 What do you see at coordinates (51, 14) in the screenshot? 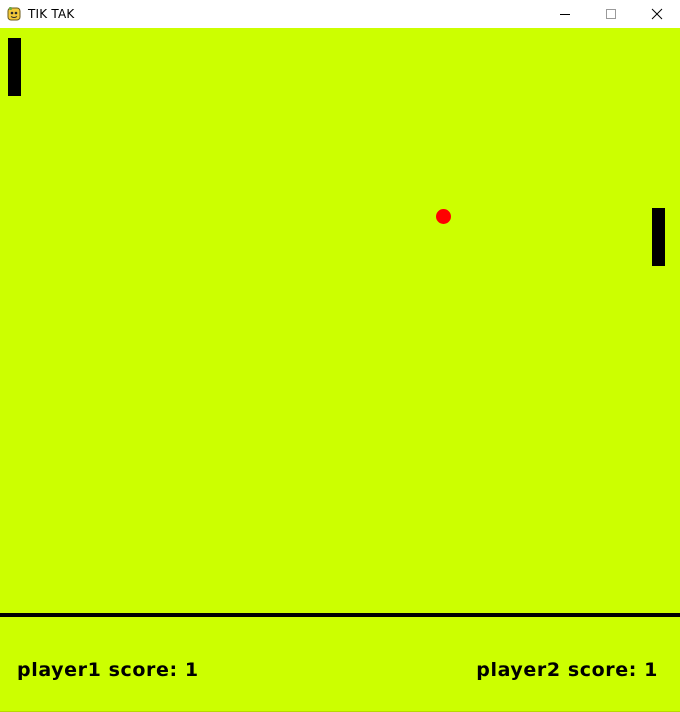
I see `window-title: TIK TAK` at bounding box center [51, 14].